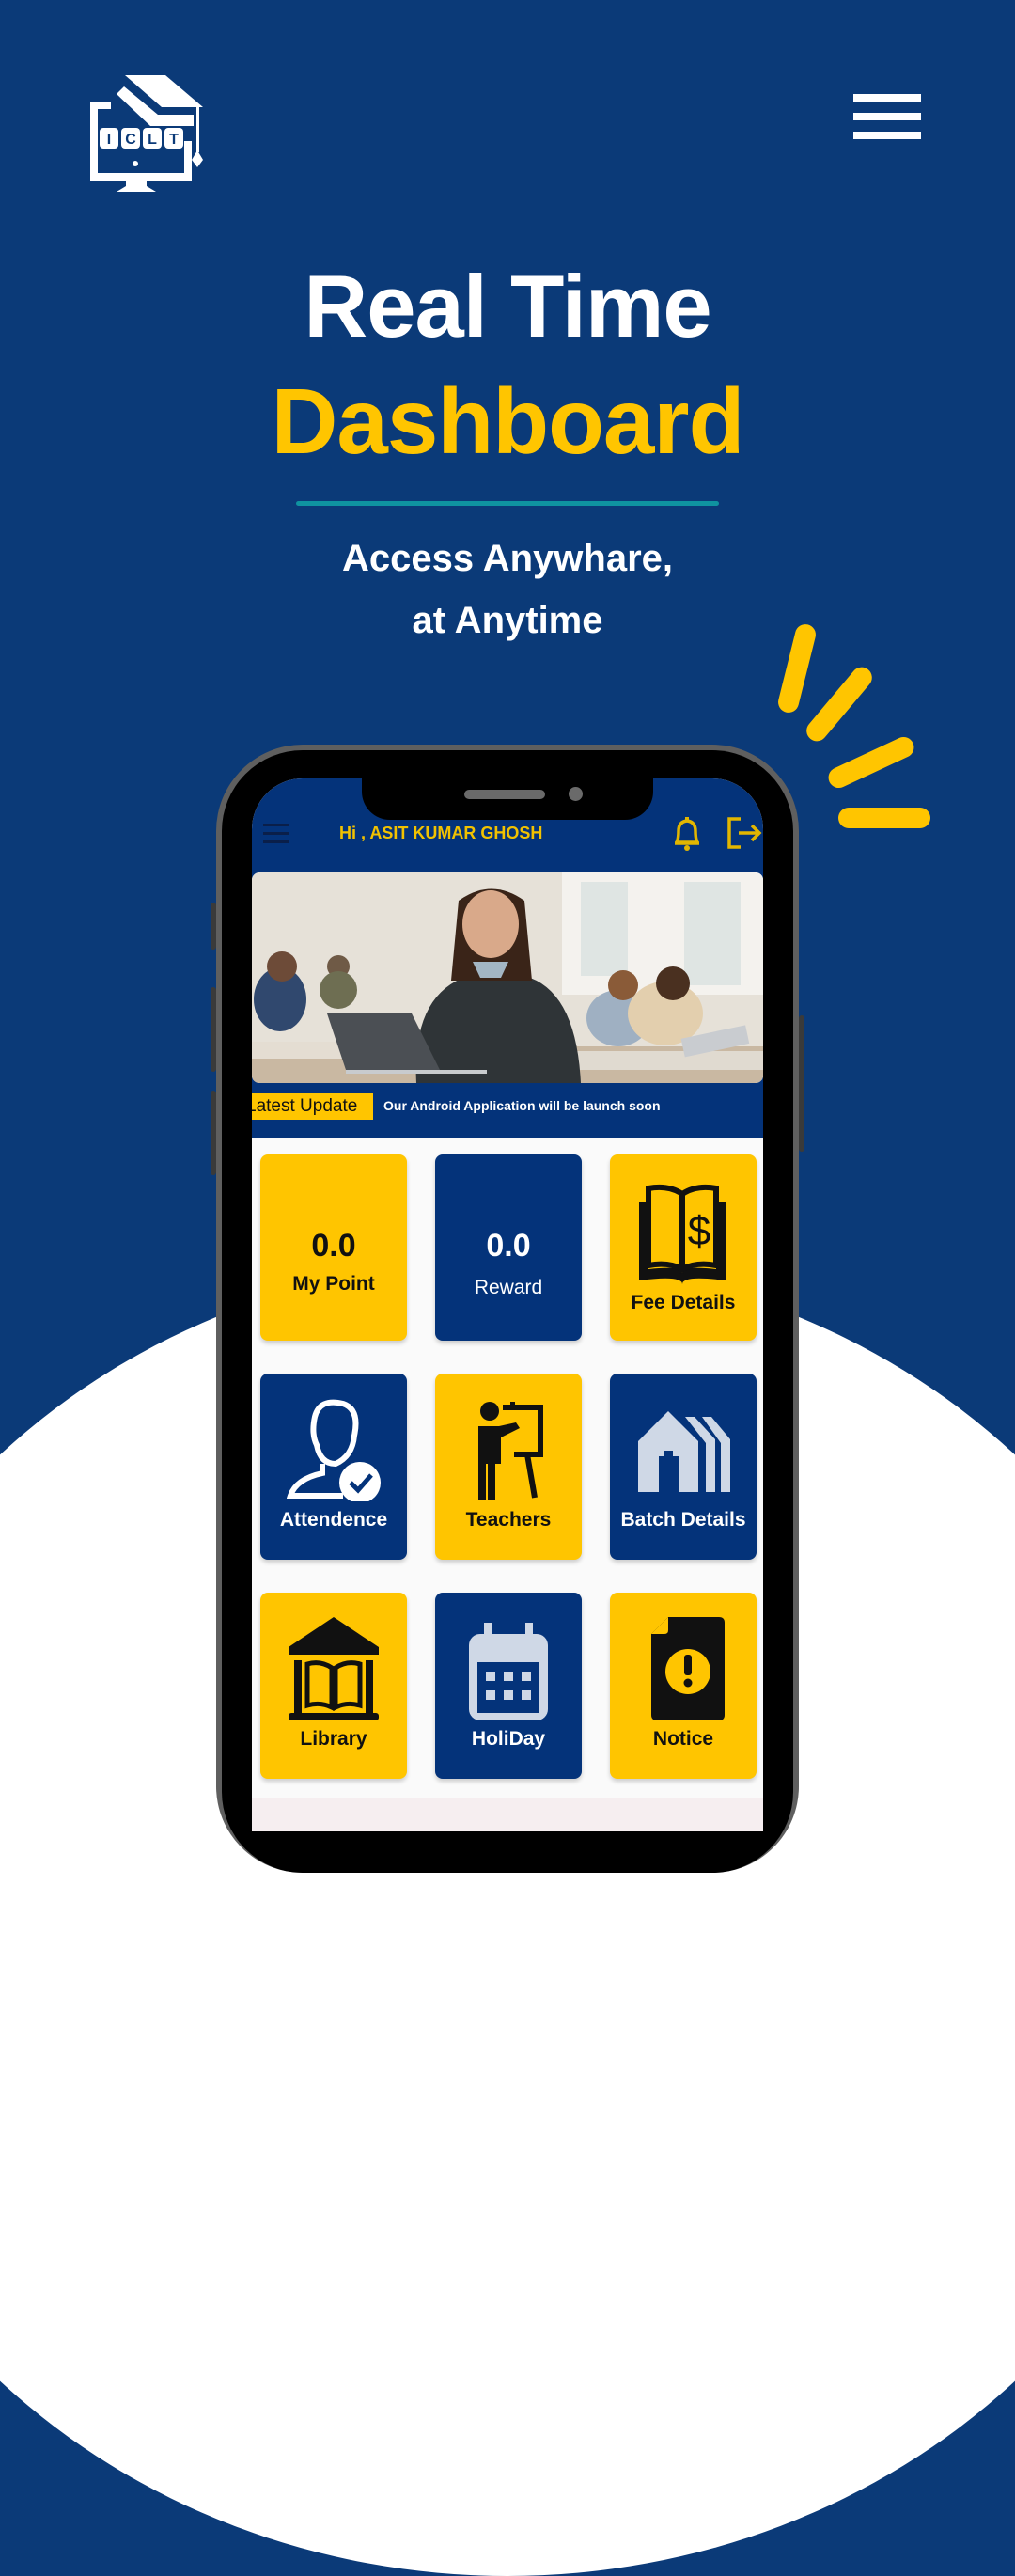 Image resolution: width=1015 pixels, height=2576 pixels. I want to click on iclt-logo: I C L T, so click(146, 133).